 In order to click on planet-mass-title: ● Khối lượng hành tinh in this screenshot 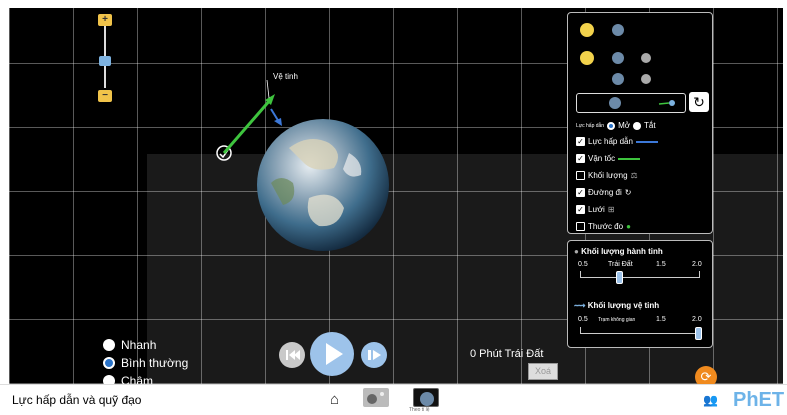, I will do `click(618, 251)`.